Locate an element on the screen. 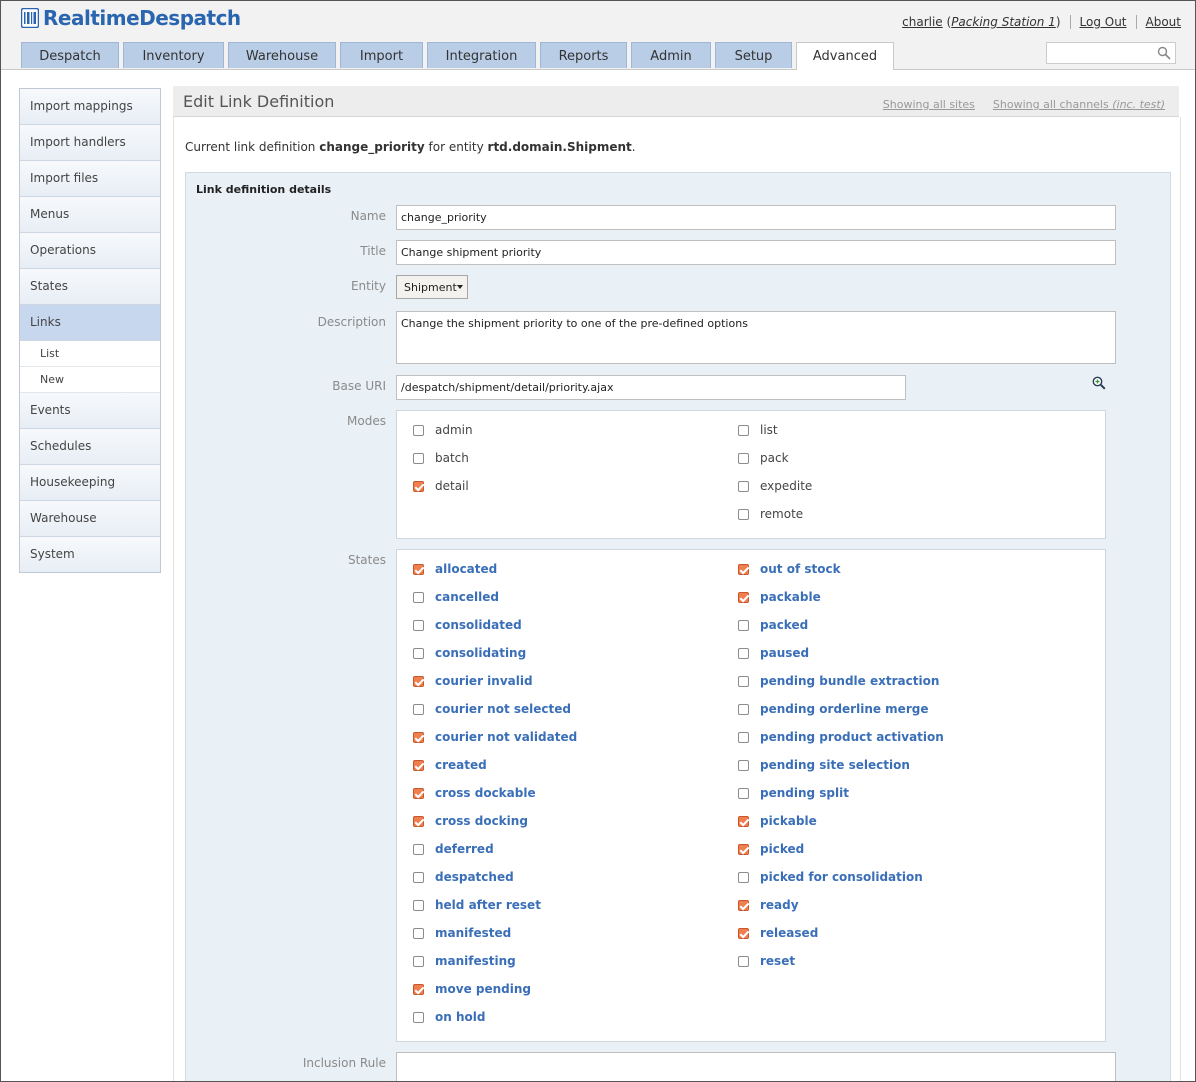 The width and height of the screenshot is (1196, 1082). tab-admin: Admin is located at coordinates (671, 55).